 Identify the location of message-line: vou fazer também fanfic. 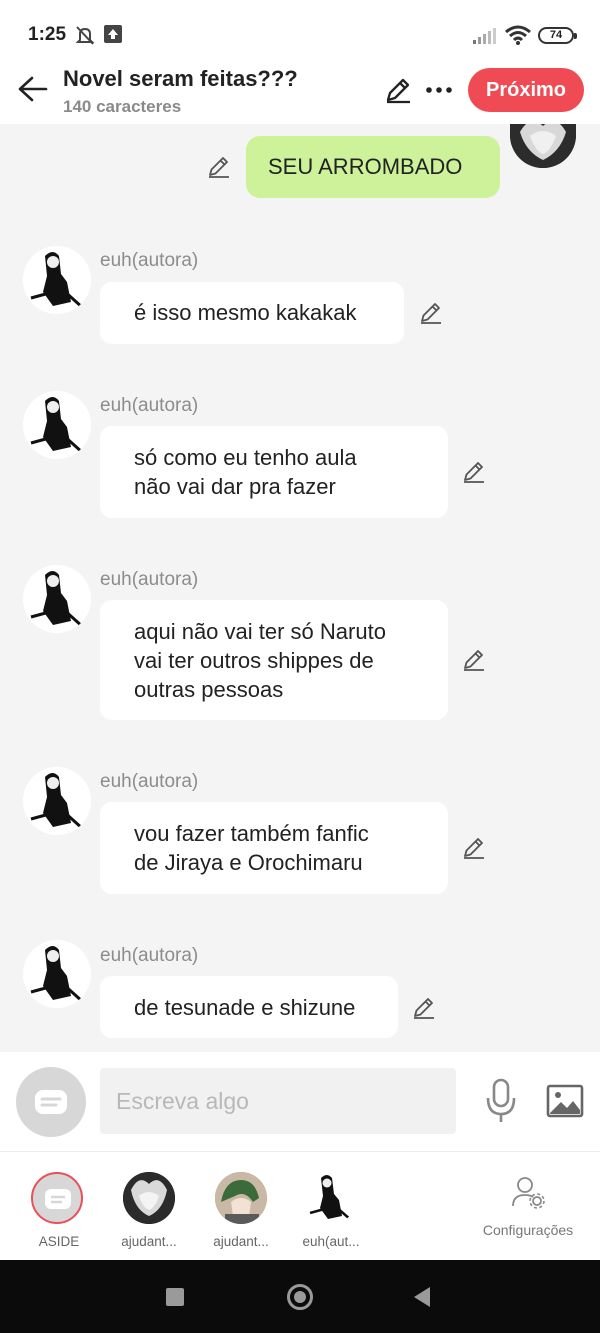
(251, 833).